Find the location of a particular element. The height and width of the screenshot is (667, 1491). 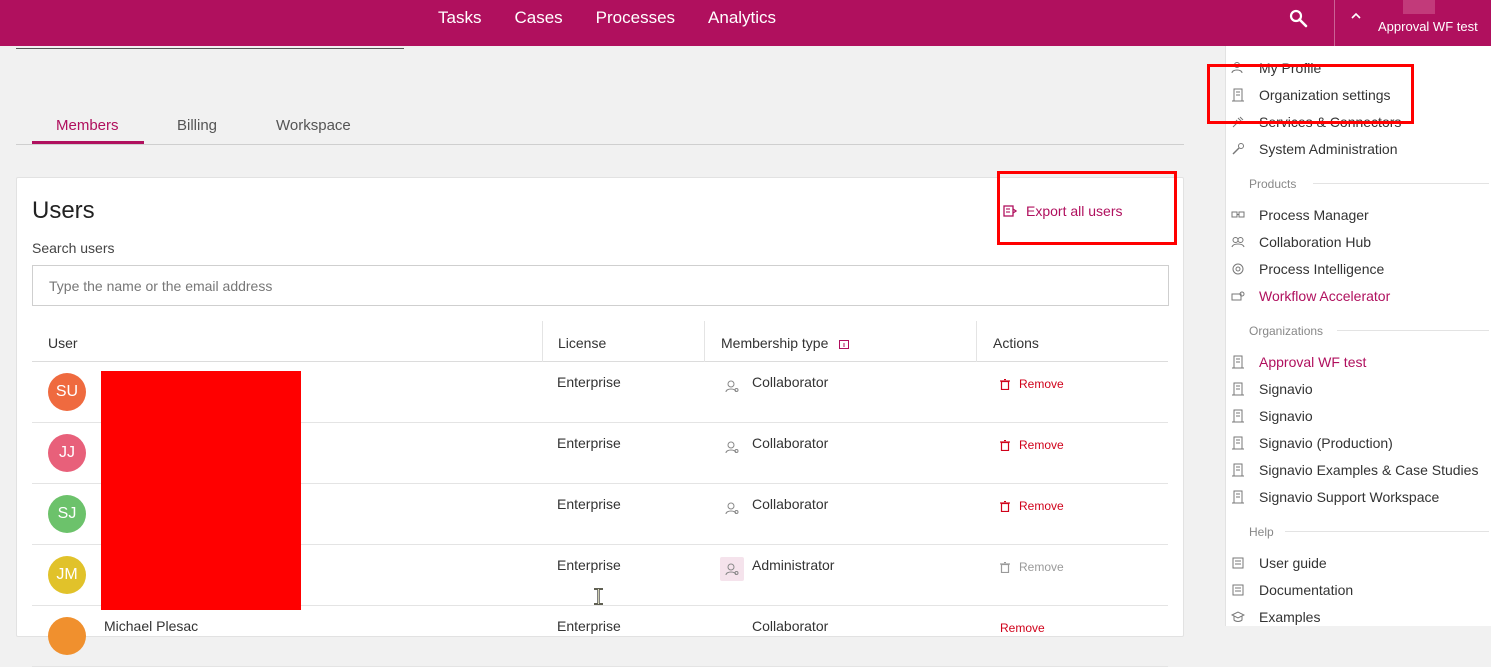

menu-item-user-guide: User guide is located at coordinates (1279, 563).